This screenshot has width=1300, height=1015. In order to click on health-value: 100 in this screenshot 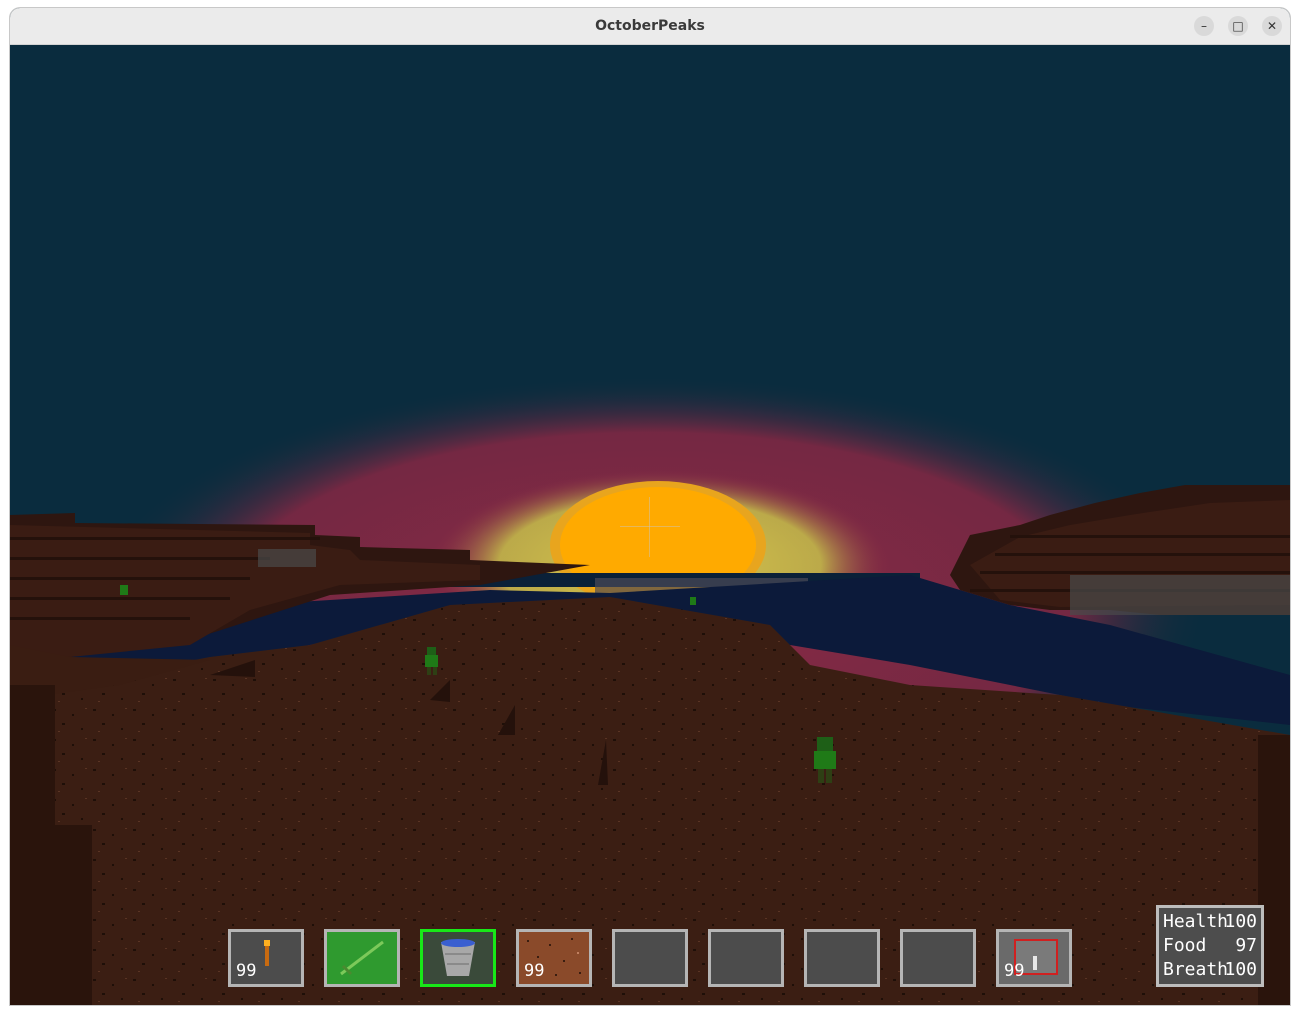, I will do `click(1240, 921)`.